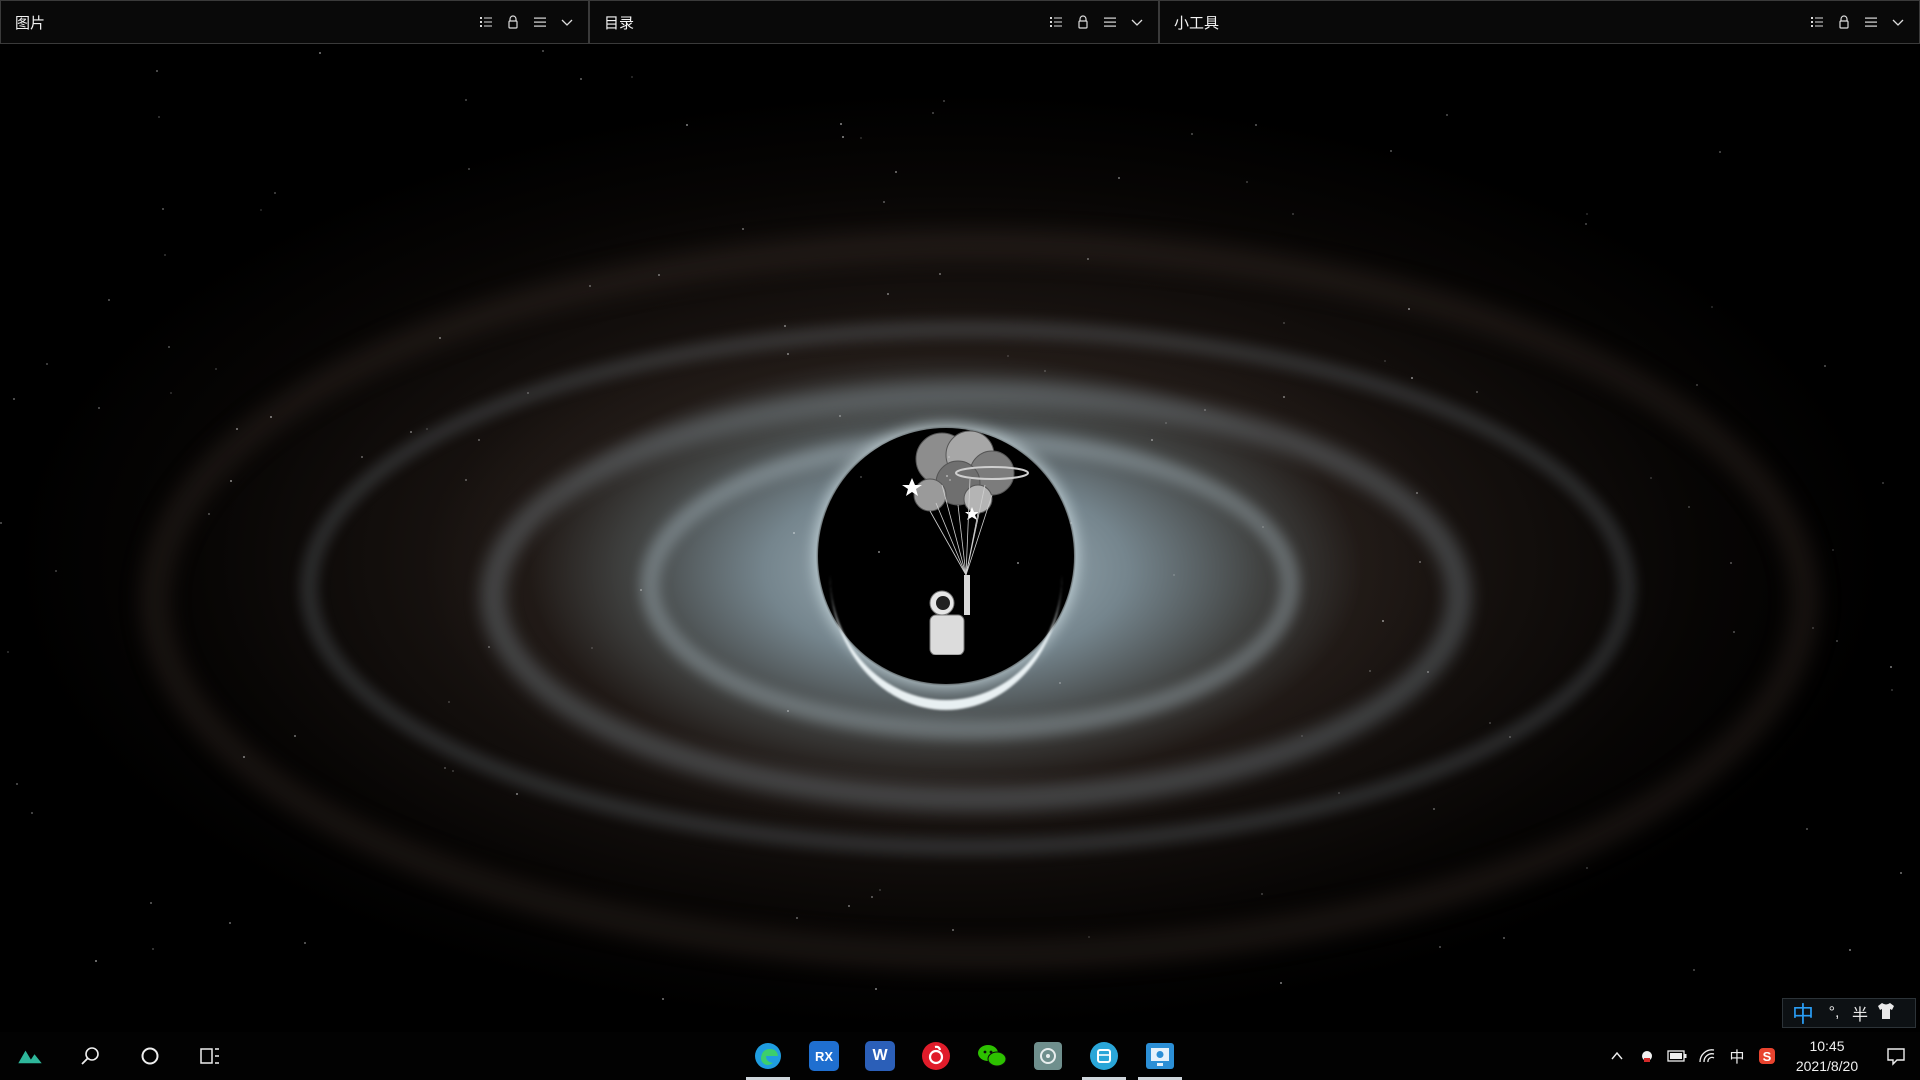  What do you see at coordinates (992, 1056) in the screenshot?
I see `wechat-icon` at bounding box center [992, 1056].